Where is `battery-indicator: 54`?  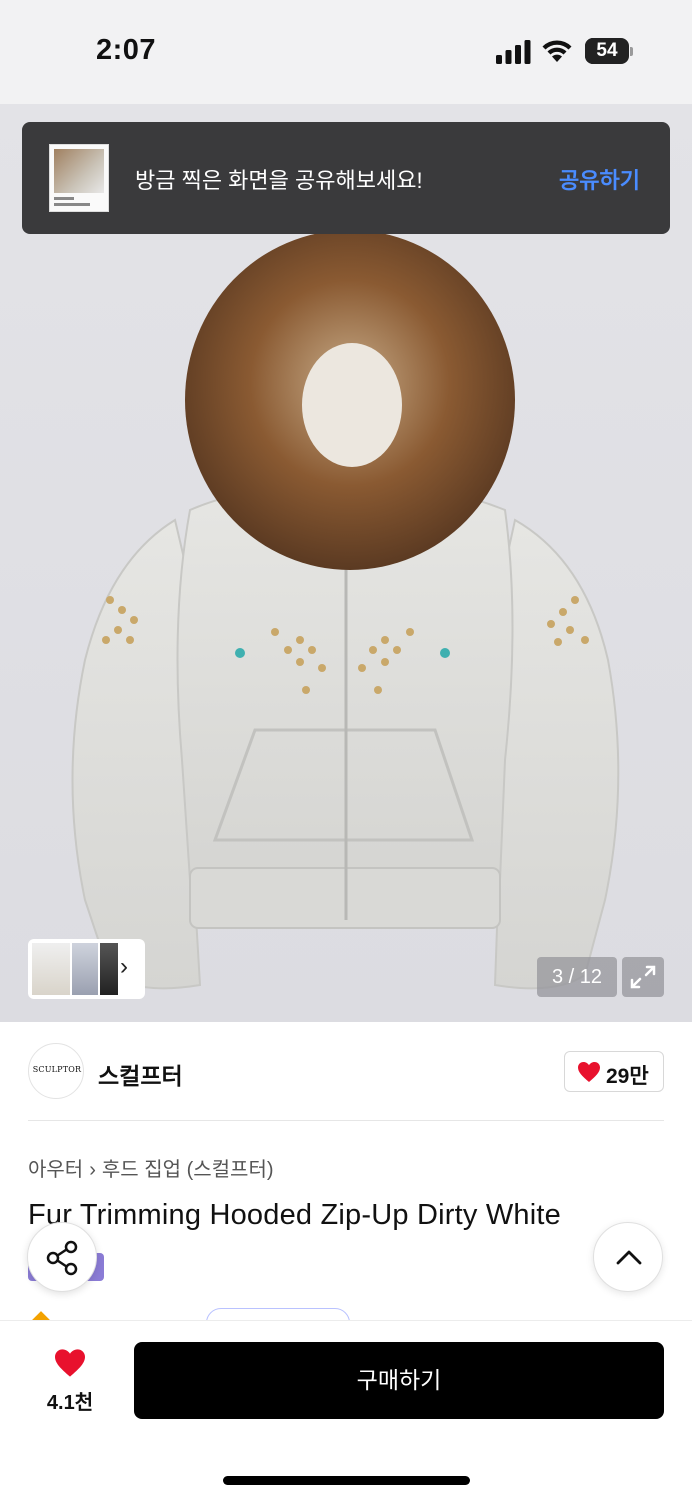
battery-indicator: 54 is located at coordinates (609, 51).